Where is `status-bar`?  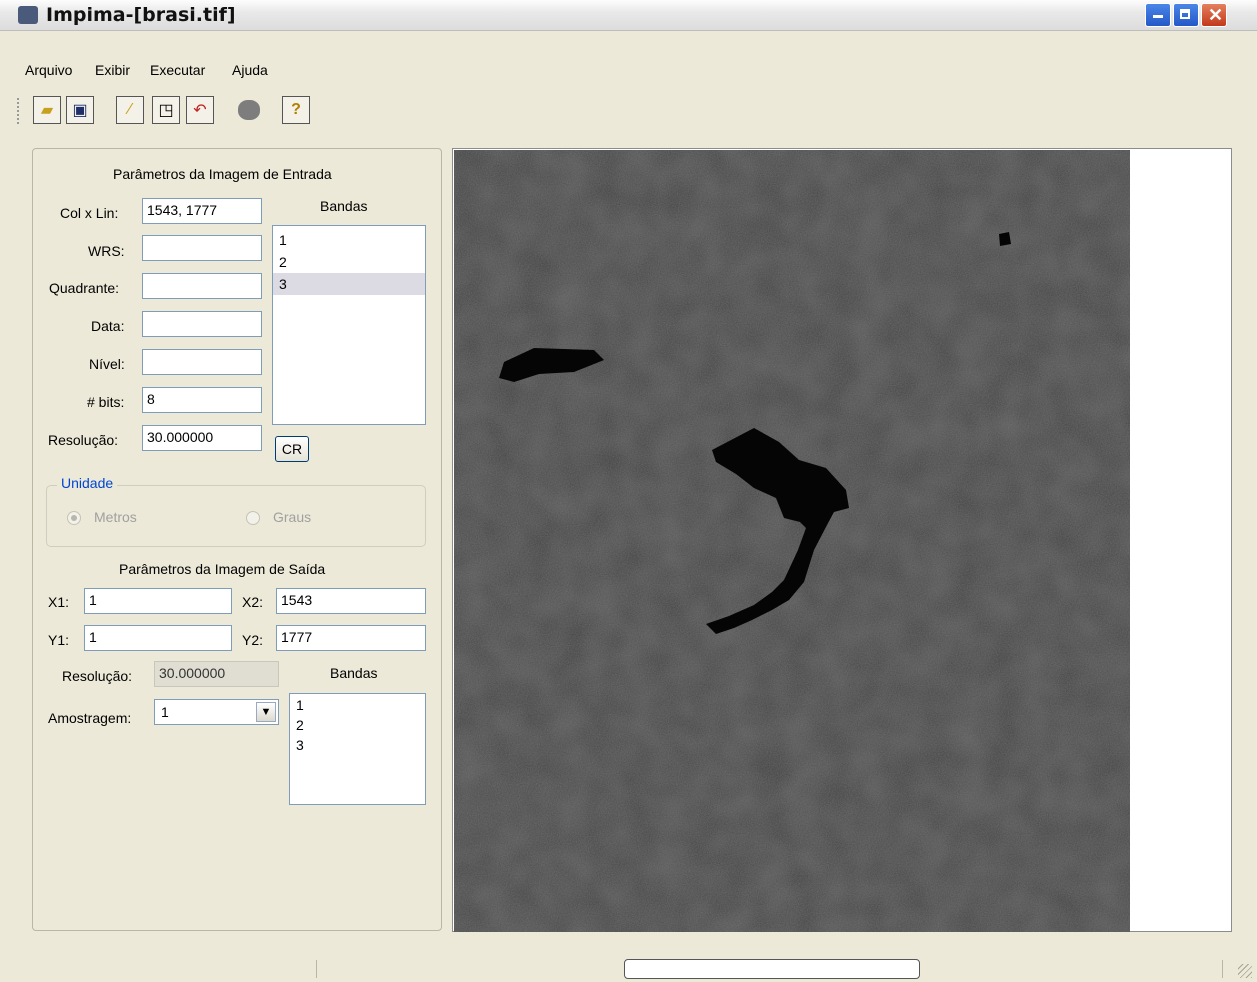
status-bar is located at coordinates (628, 970).